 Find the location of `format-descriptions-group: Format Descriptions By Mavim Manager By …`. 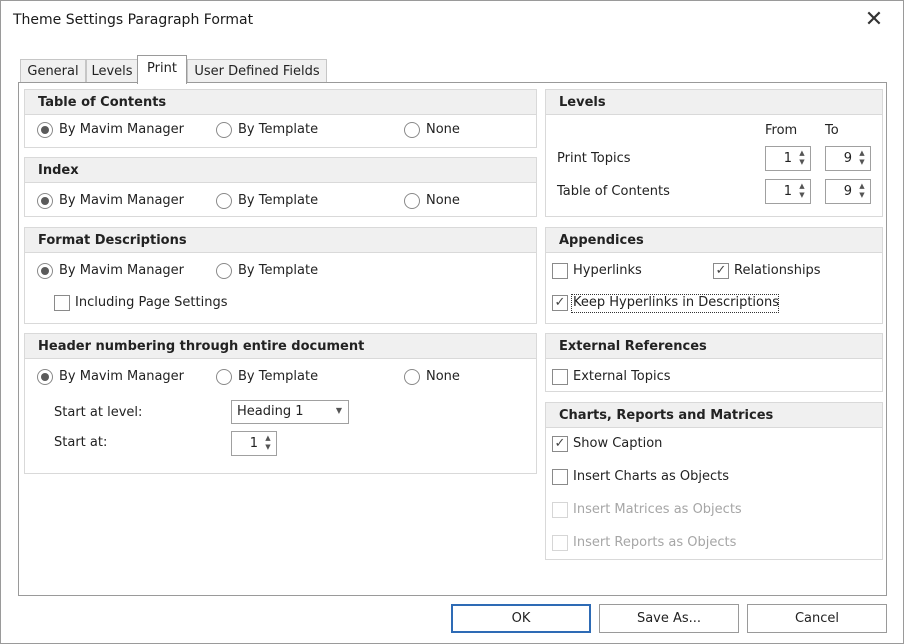

format-descriptions-group: Format Descriptions By Mavim Manager By … is located at coordinates (280, 275).